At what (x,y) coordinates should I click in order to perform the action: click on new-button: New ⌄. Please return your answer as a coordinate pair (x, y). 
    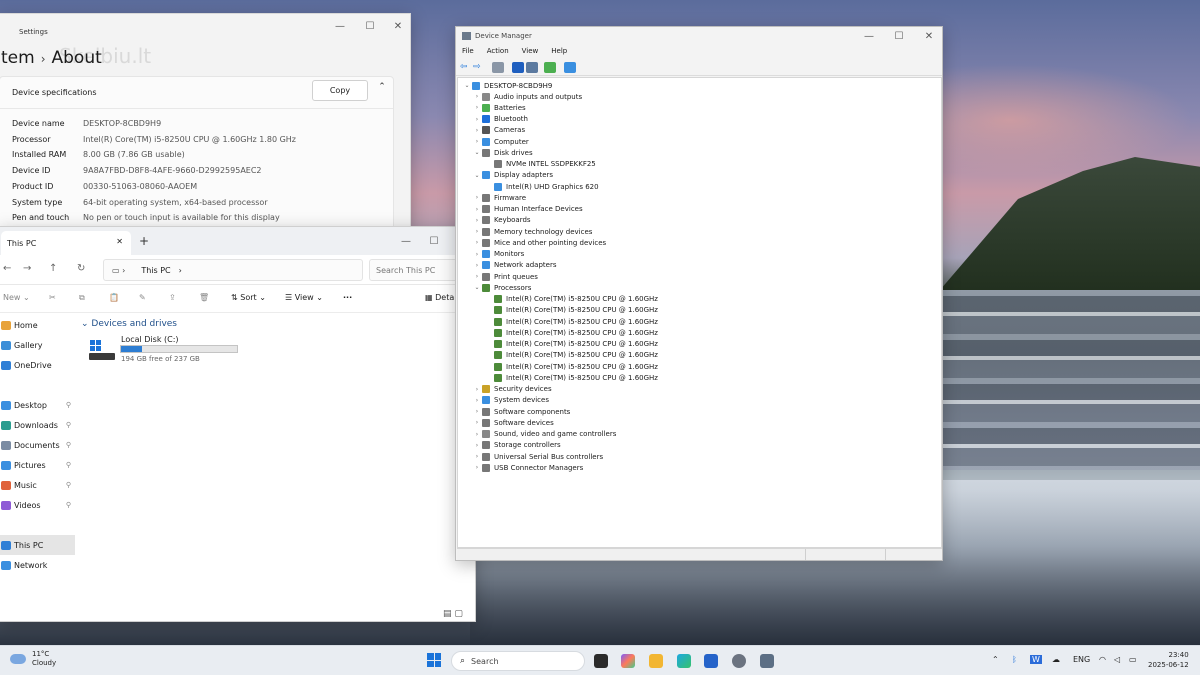
    Looking at the image, I should click on (16, 297).